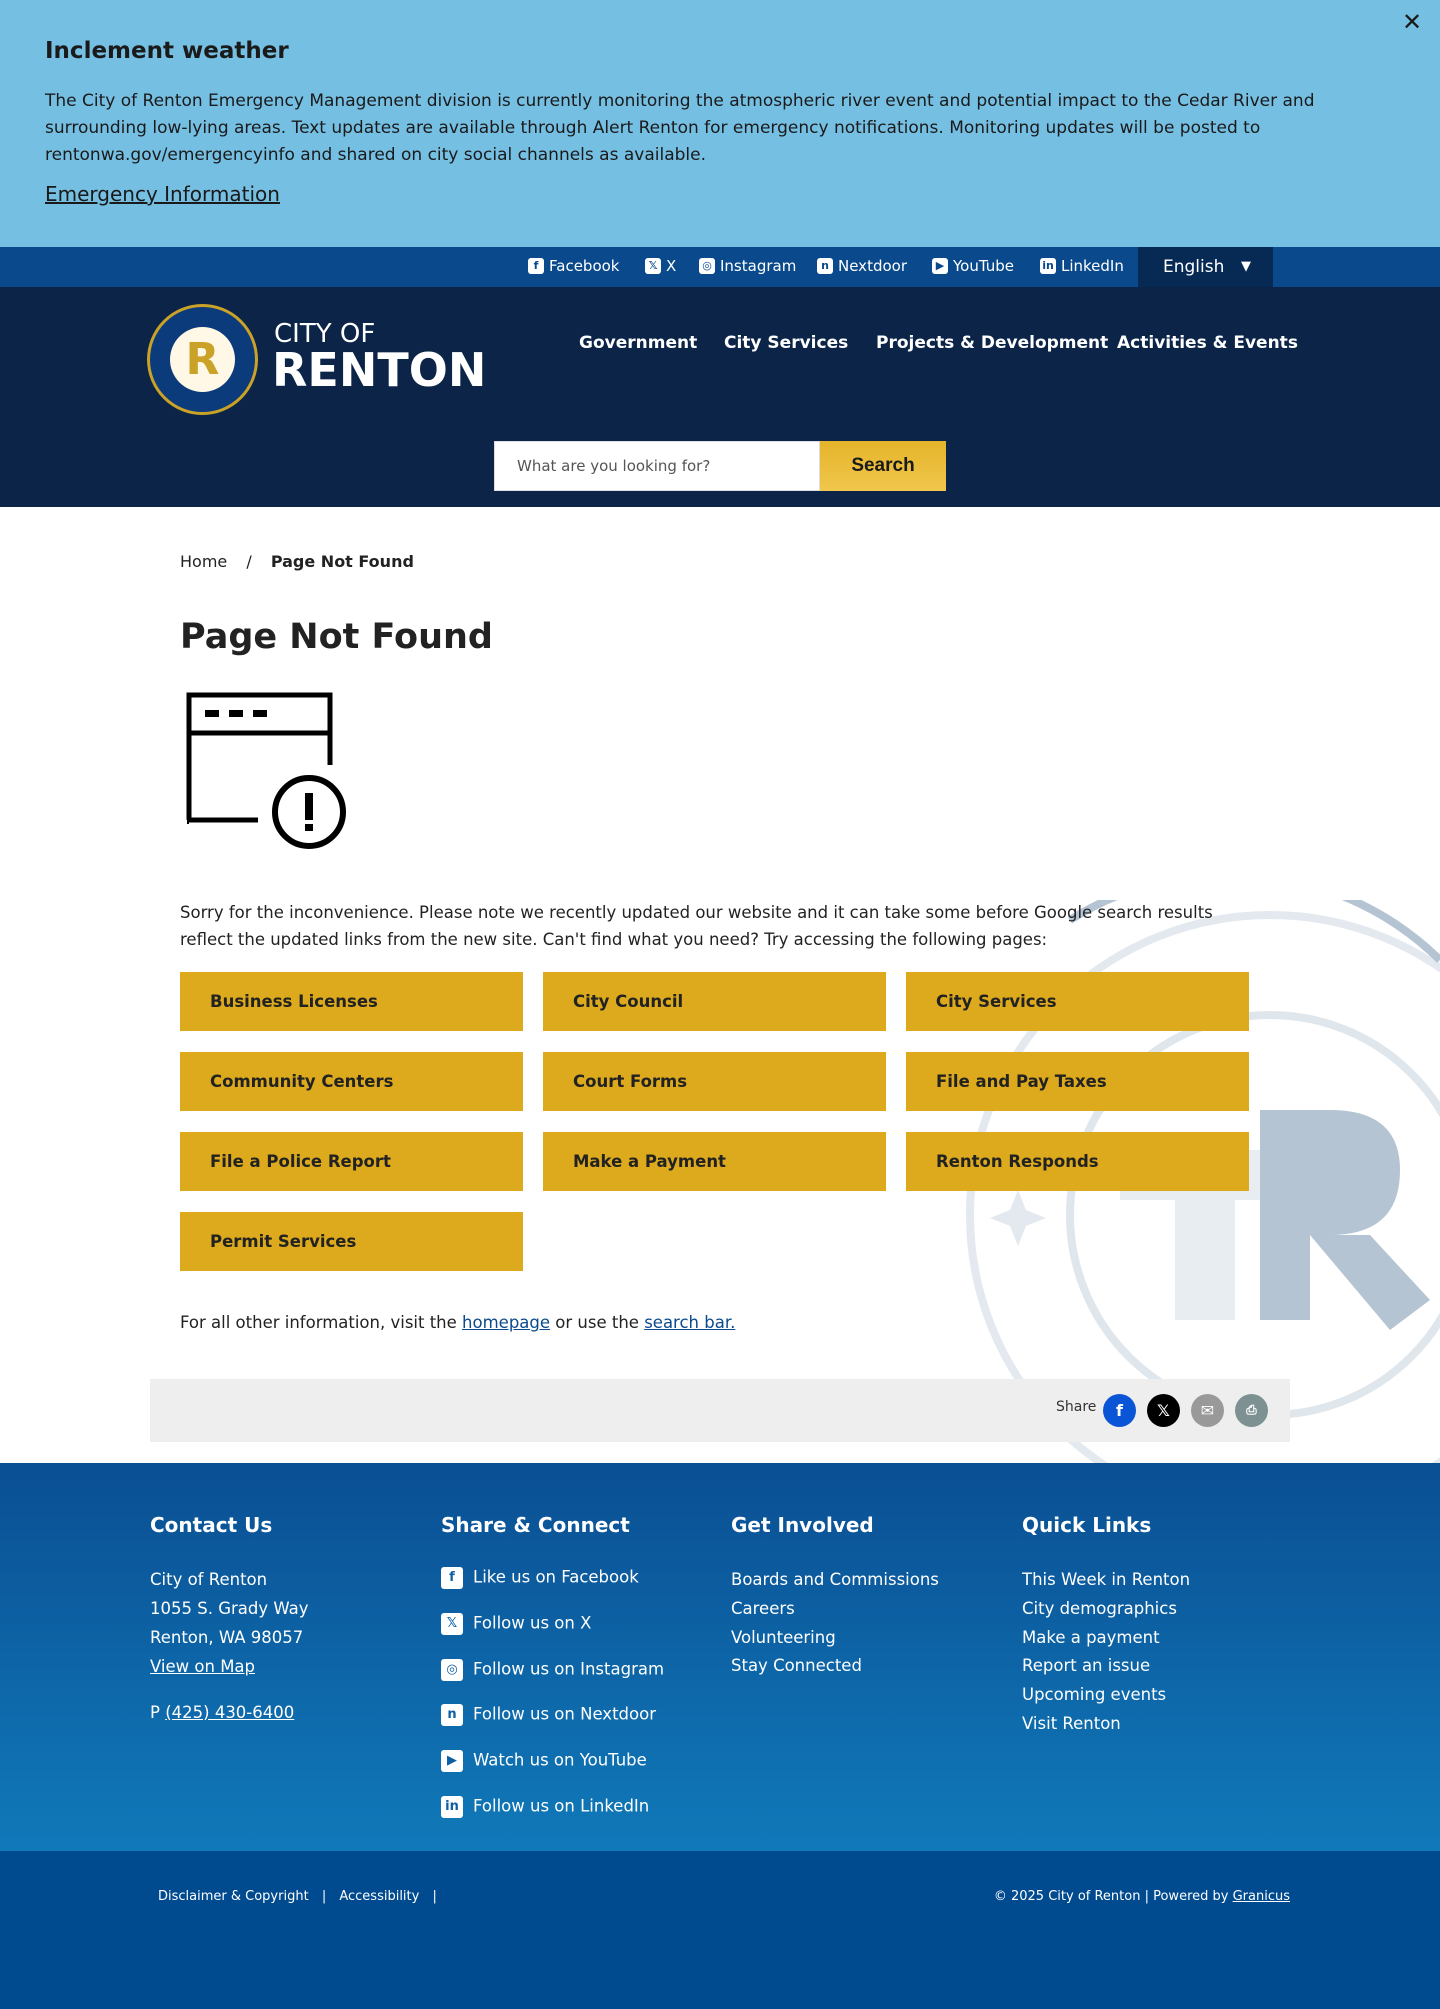 This screenshot has height=2009, width=1440. What do you see at coordinates (162, 194) in the screenshot?
I see `emergency-information-link: Emergency Information` at bounding box center [162, 194].